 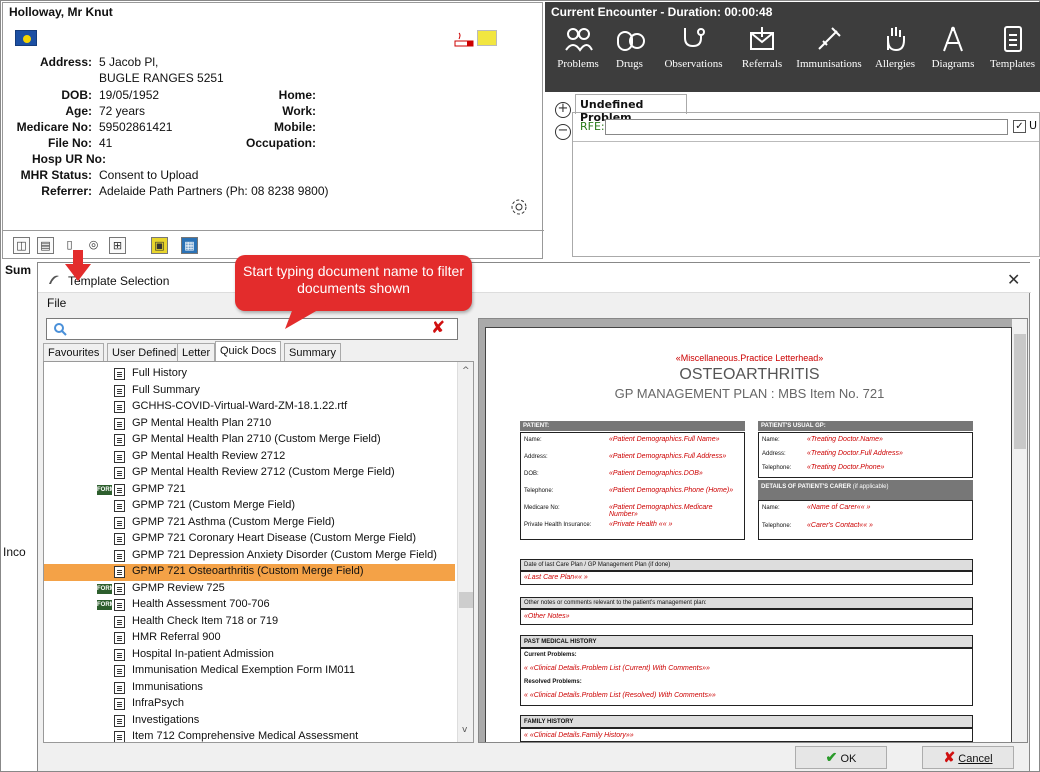 What do you see at coordinates (249, 391) in the screenshot?
I see `list-item: Full Summary` at bounding box center [249, 391].